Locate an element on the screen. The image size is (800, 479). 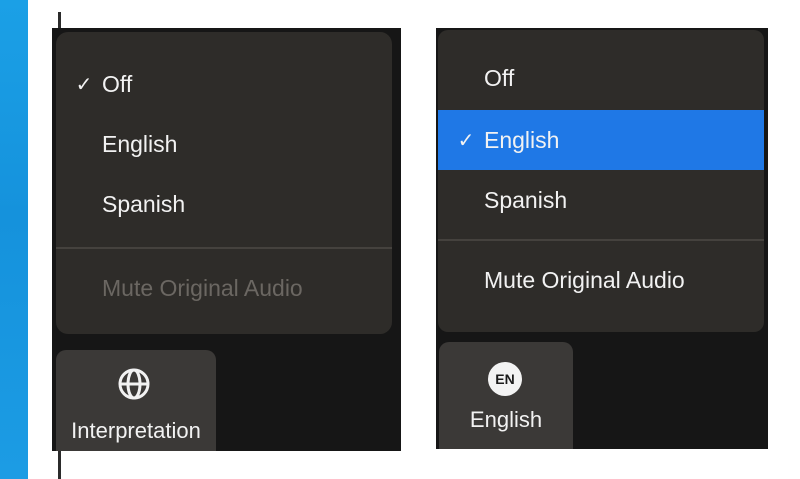
interpretation-button: Interpretation is located at coordinates (136, 400).